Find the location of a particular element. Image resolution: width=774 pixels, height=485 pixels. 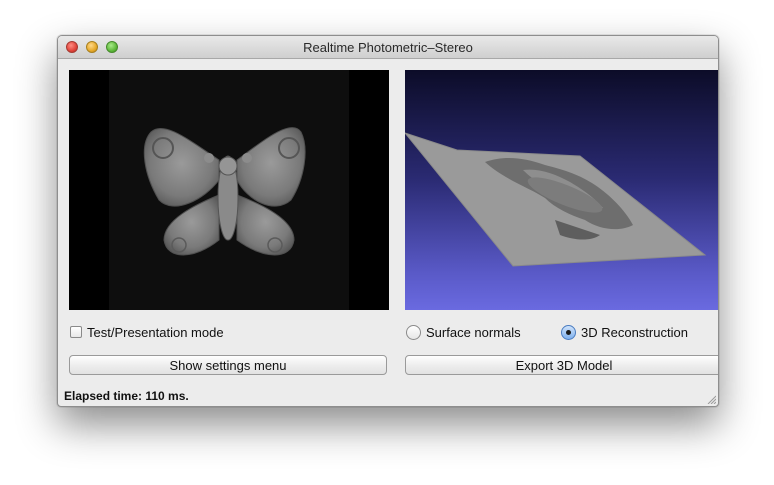

test-mode-checkbox-row: Test/Presentation mode is located at coordinates (147, 332).